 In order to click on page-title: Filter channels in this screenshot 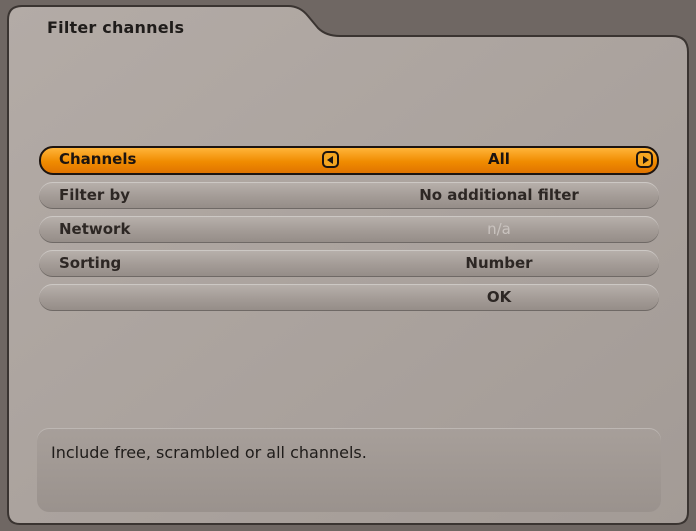, I will do `click(116, 27)`.